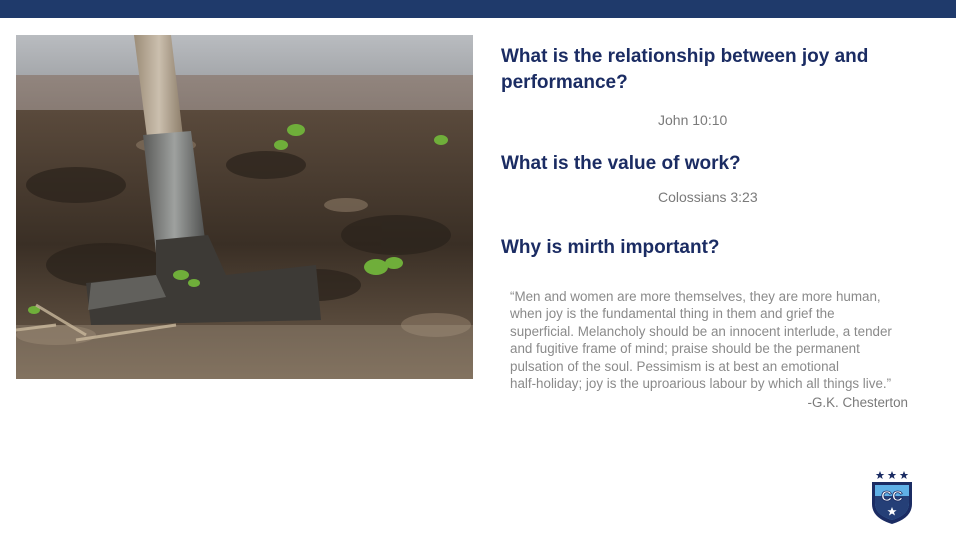  I want to click on scripture-reference: John 10:10, so click(693, 120).